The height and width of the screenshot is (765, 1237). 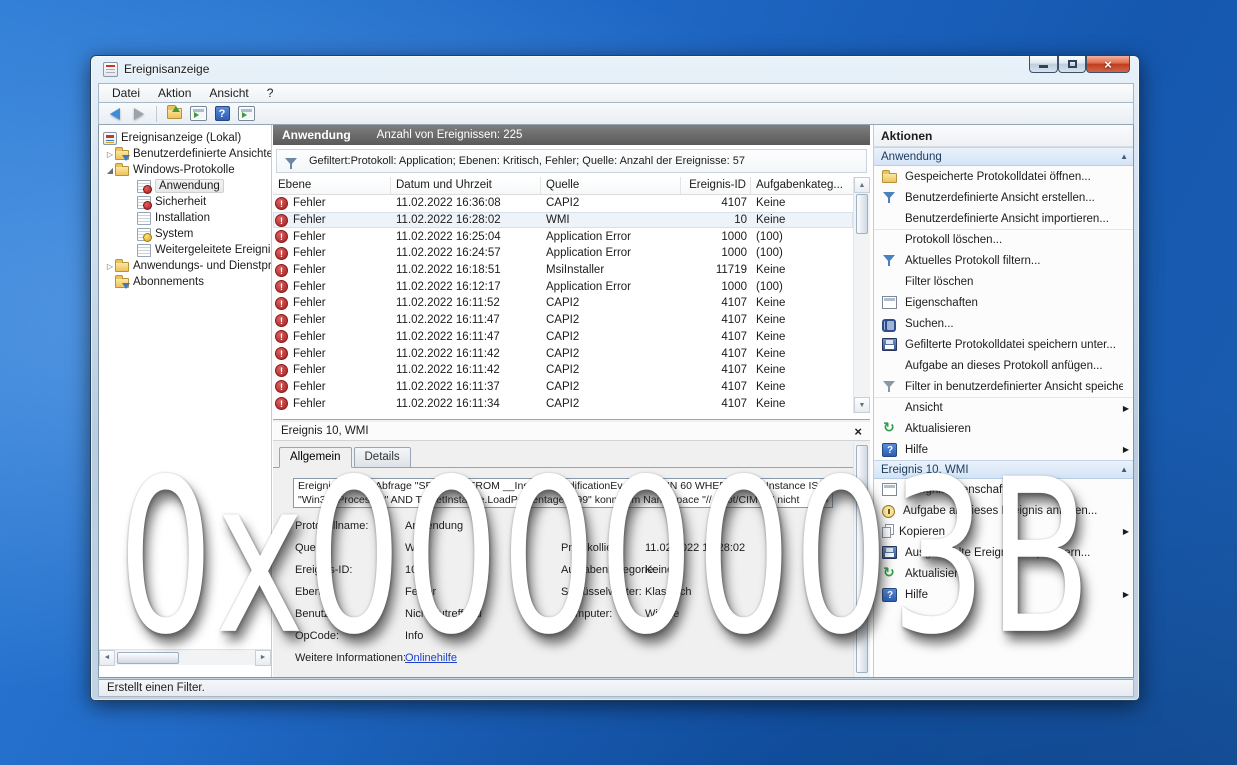 I want to click on filter-icon, so click(x=889, y=260).